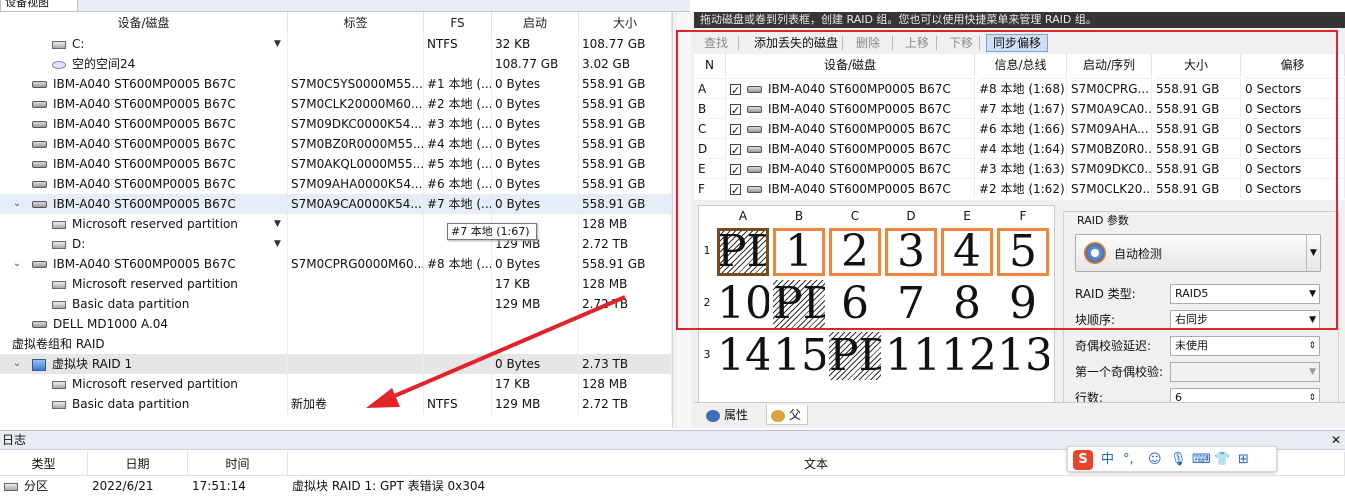 The width and height of the screenshot is (1345, 497). What do you see at coordinates (140, 486) in the screenshot?
I see `log-cell-date: 2022/6/21` at bounding box center [140, 486].